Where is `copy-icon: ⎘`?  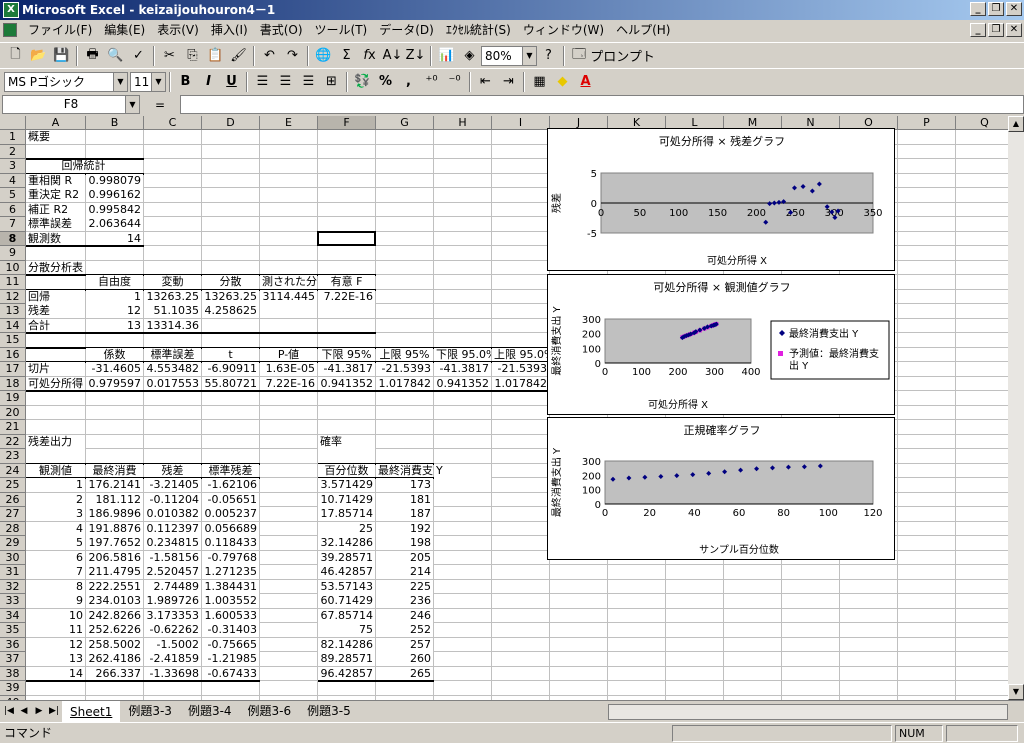 copy-icon: ⎘ is located at coordinates (192, 56).